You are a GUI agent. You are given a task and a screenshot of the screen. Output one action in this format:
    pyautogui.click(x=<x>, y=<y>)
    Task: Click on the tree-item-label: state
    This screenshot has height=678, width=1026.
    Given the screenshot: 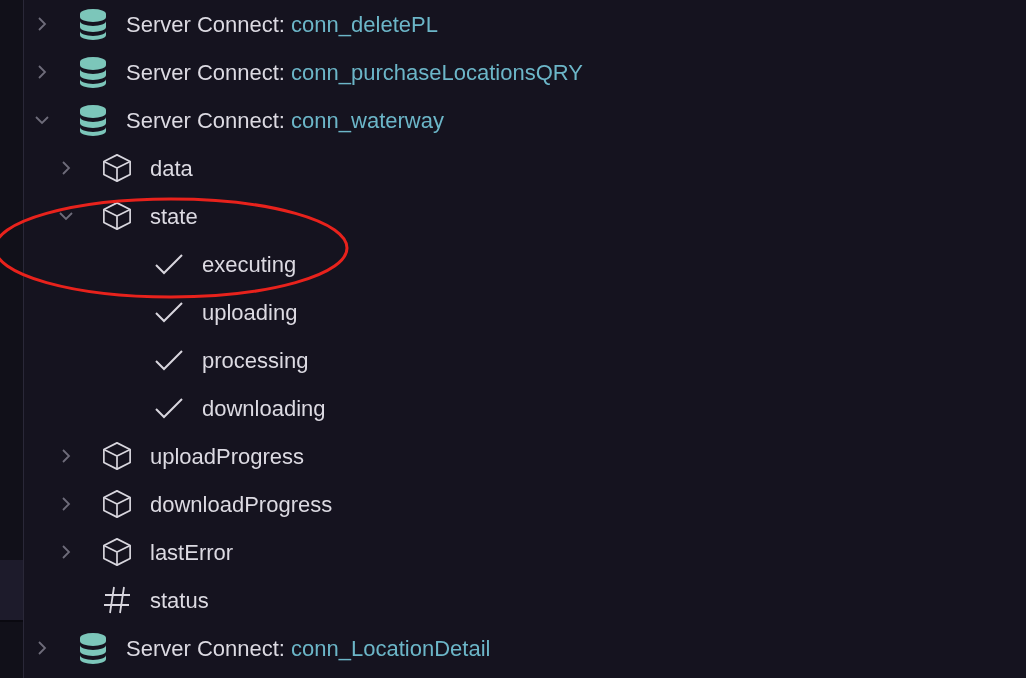 What is the action you would take?
    pyautogui.click(x=174, y=216)
    